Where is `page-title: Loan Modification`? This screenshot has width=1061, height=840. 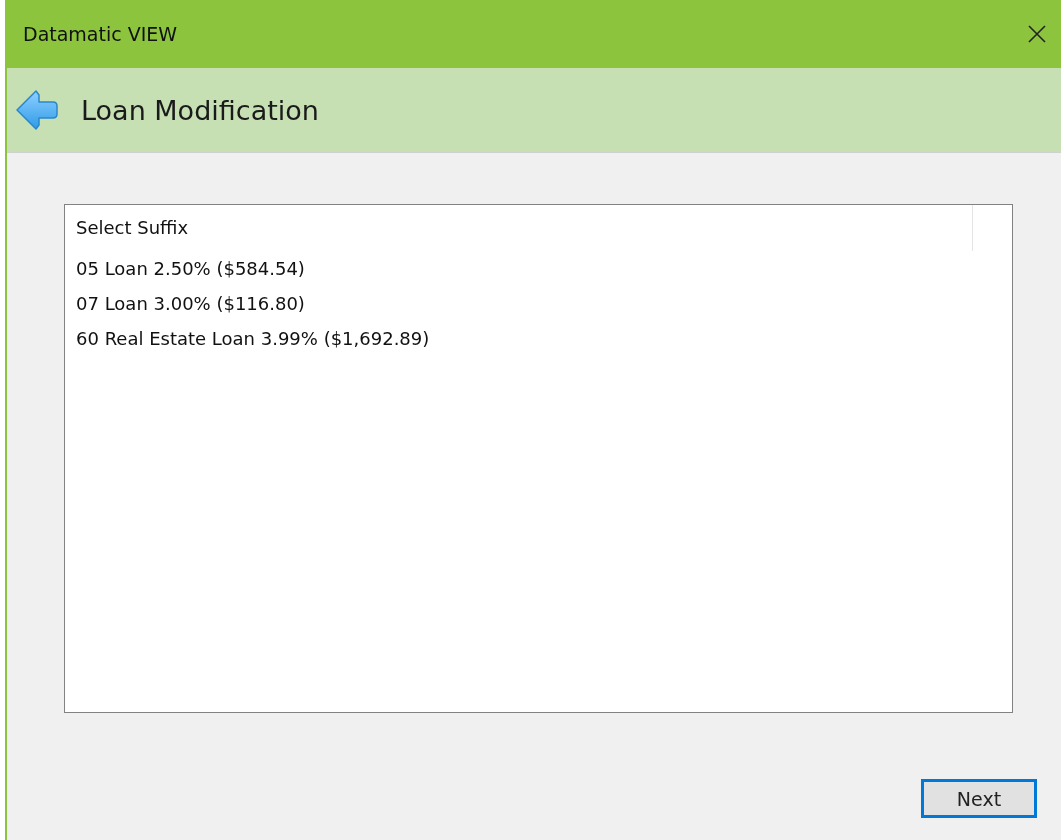
page-title: Loan Modification is located at coordinates (200, 110).